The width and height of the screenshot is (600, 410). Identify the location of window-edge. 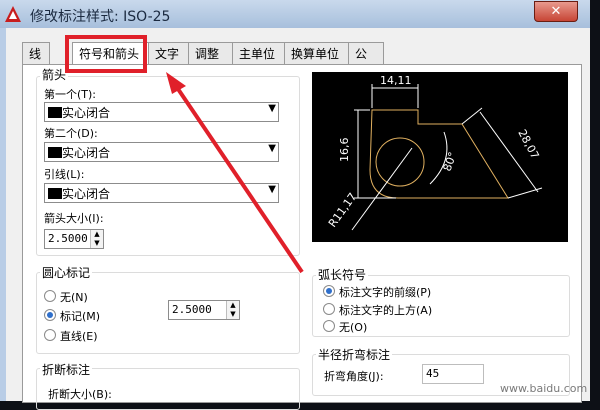
(595, 200).